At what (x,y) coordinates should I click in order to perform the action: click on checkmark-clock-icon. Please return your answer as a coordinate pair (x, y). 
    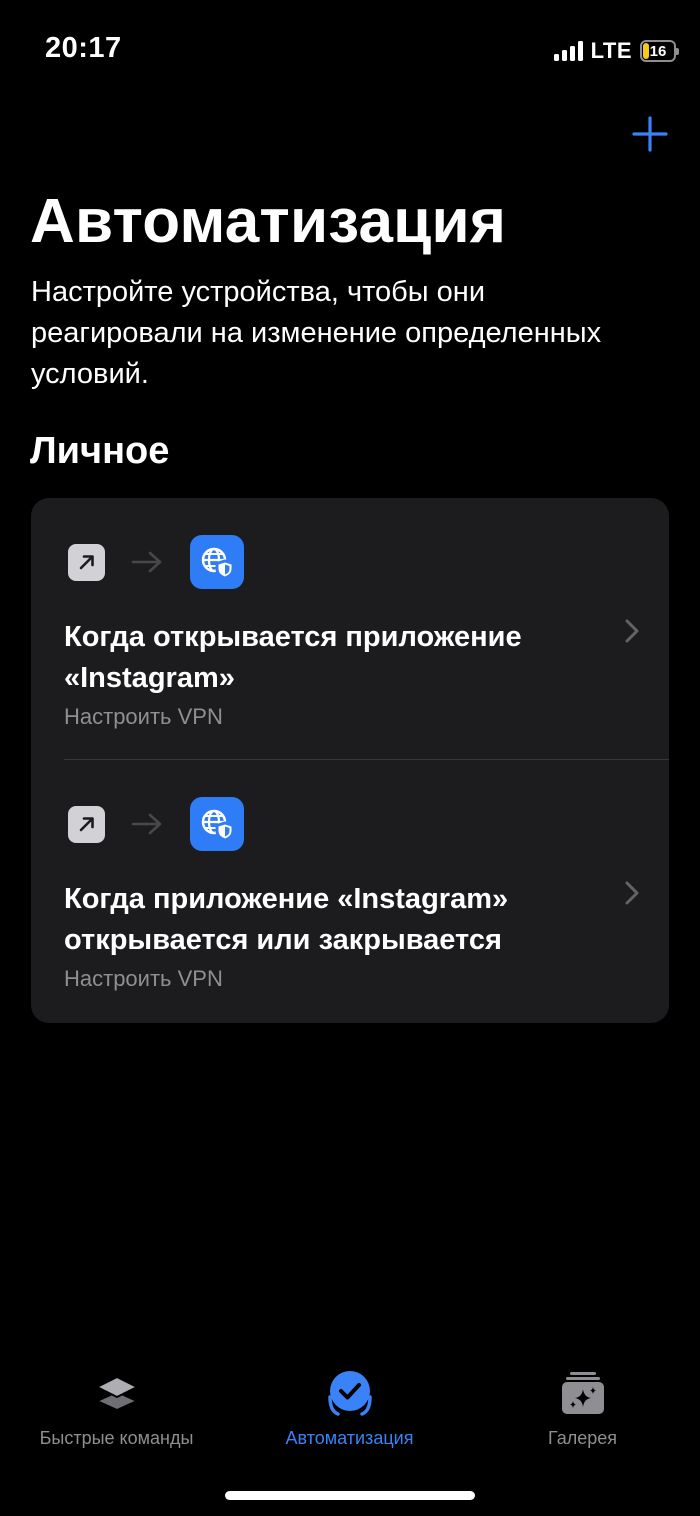
    Looking at the image, I should click on (350, 1393).